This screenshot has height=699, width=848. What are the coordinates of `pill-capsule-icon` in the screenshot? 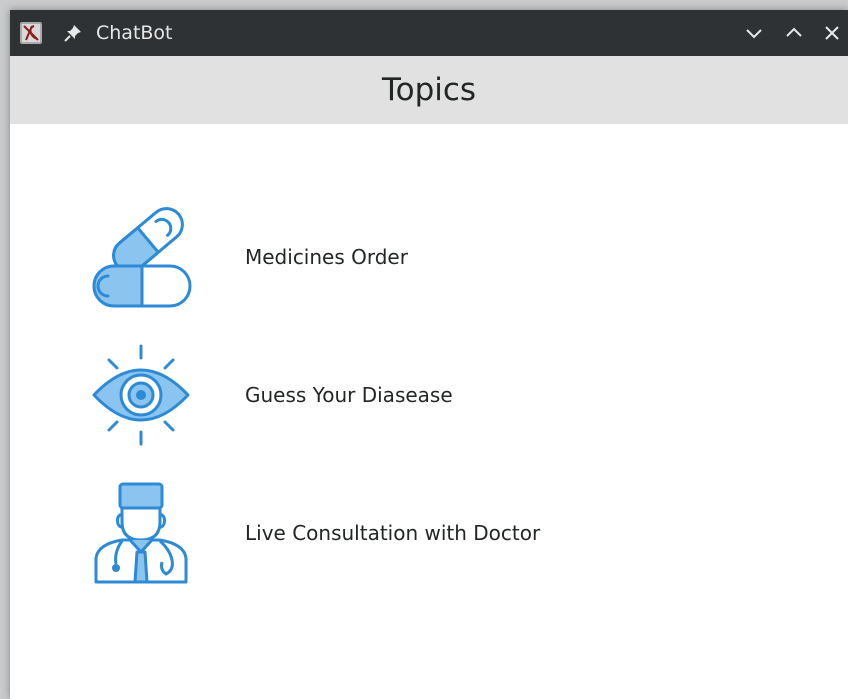 It's located at (141, 257).